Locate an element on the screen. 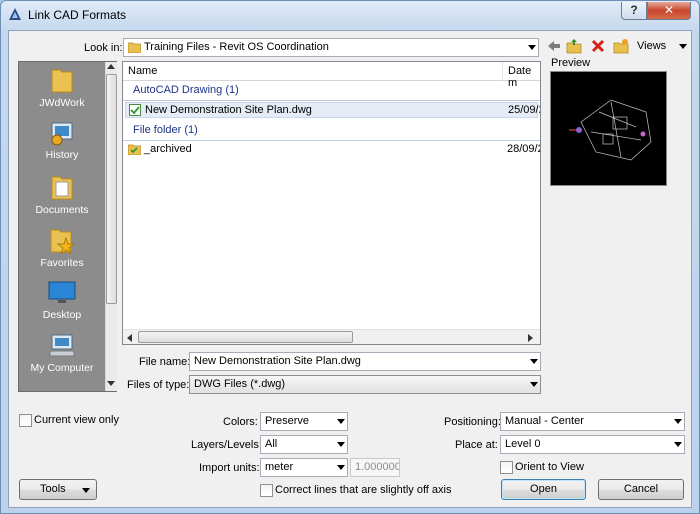 Image resolution: width=700 pixels, height=514 pixels. preview-label: Preview is located at coordinates (571, 63).